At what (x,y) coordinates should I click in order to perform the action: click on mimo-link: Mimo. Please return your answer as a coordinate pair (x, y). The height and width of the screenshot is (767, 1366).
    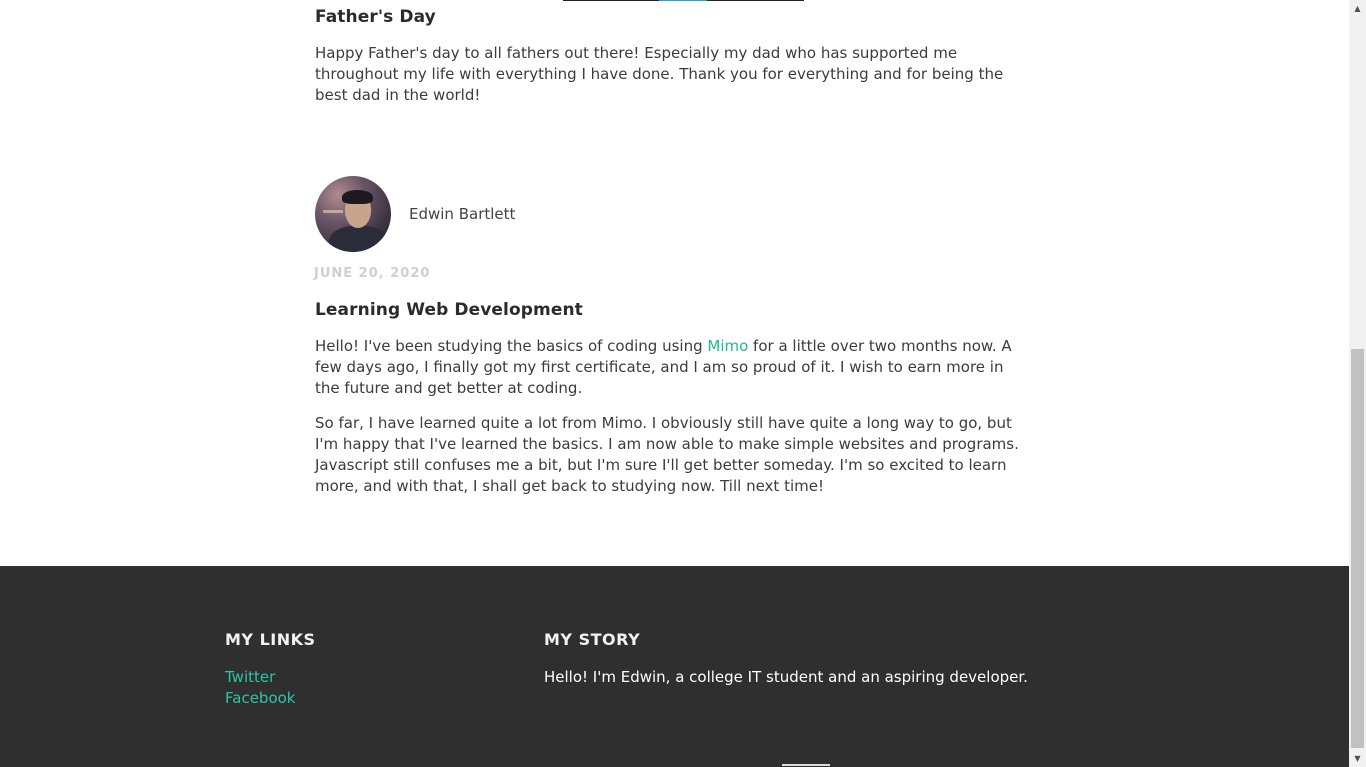
    Looking at the image, I should click on (727, 346).